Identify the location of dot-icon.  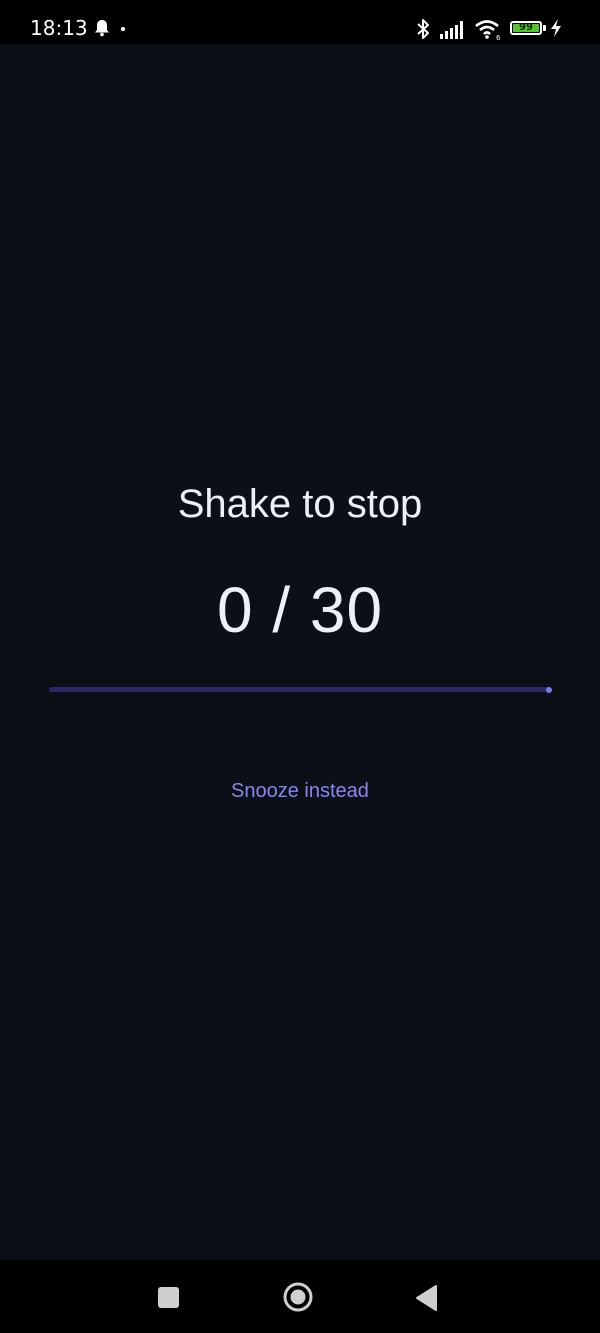
(123, 29).